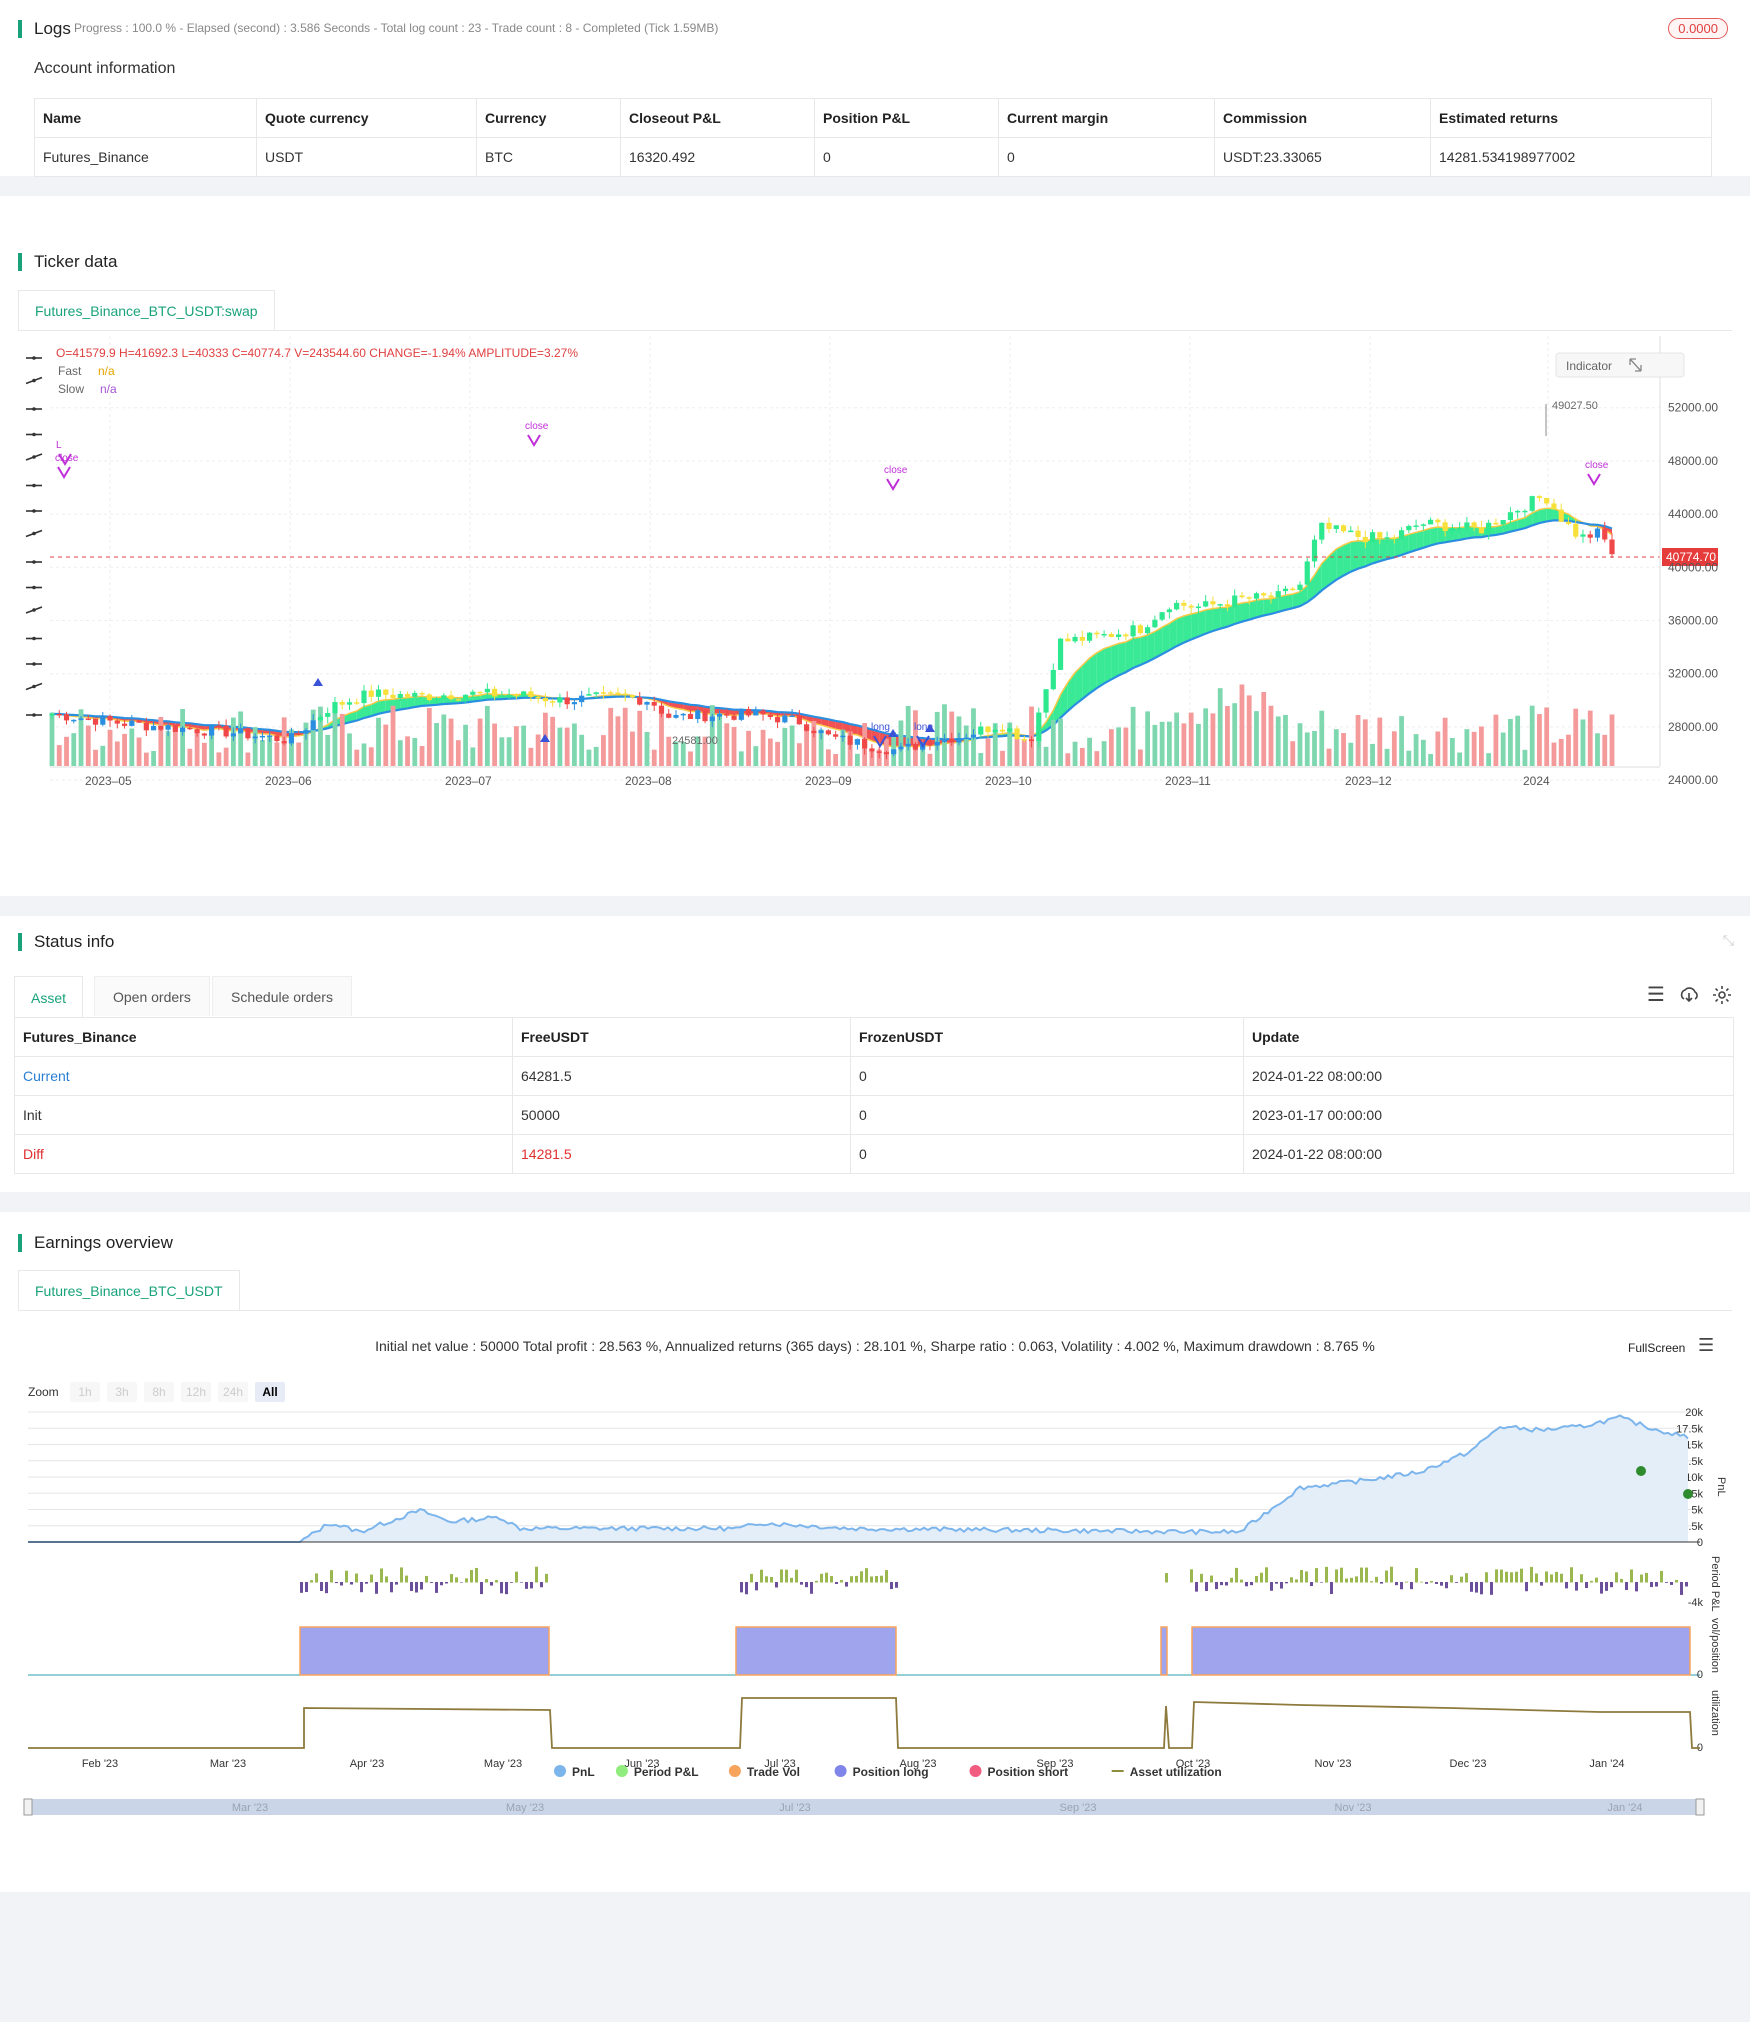 The image size is (1750, 2022). What do you see at coordinates (152, 996) in the screenshot?
I see `tab-open-orders: Open orders` at bounding box center [152, 996].